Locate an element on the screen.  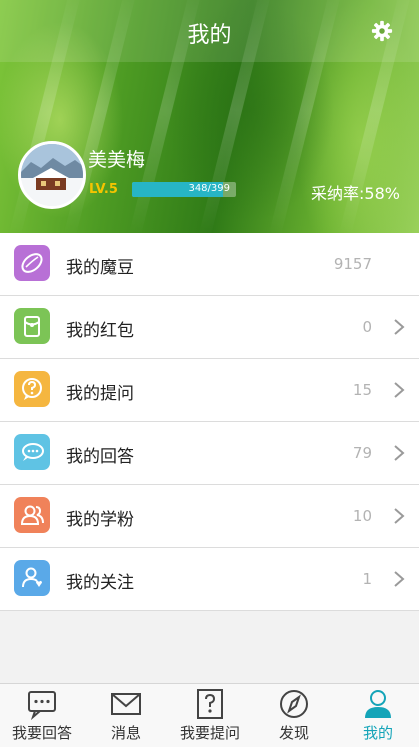
experience-text: 348/399 is located at coordinates (209, 188).